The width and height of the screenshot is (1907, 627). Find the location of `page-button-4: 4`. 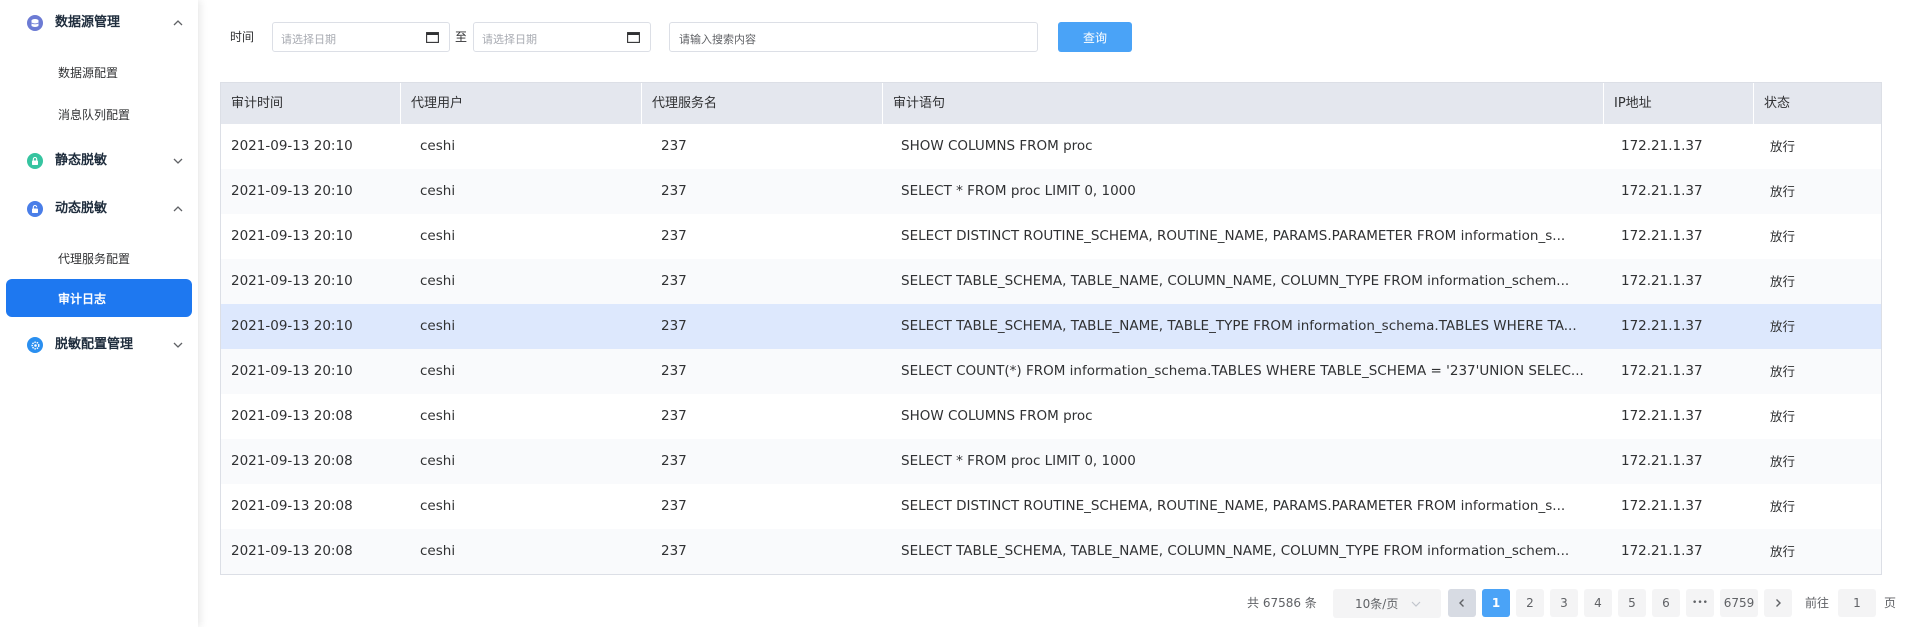

page-button-4: 4 is located at coordinates (1598, 603).